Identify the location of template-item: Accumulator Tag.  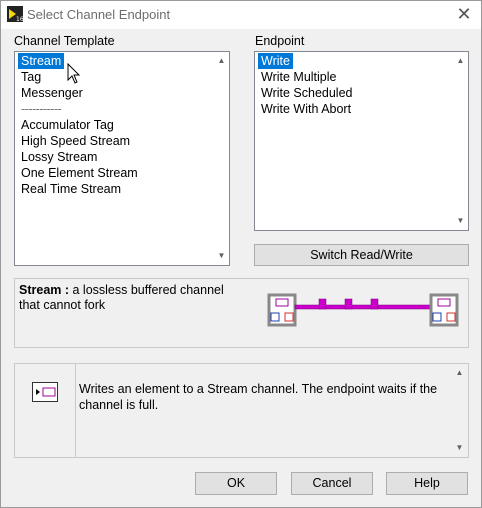
(79, 125).